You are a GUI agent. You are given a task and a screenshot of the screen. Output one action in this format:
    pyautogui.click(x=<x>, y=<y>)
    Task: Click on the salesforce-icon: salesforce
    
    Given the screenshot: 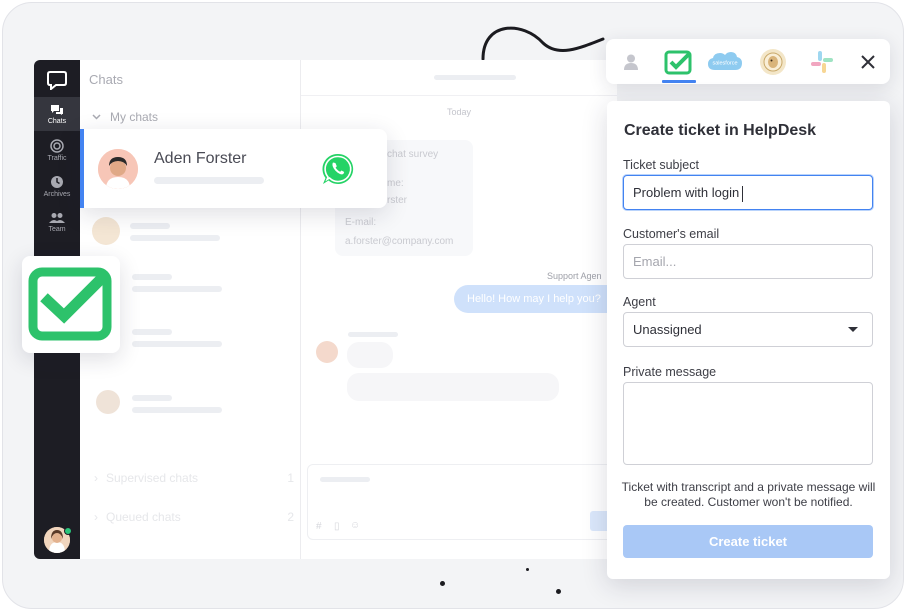 What is the action you would take?
    pyautogui.click(x=725, y=61)
    